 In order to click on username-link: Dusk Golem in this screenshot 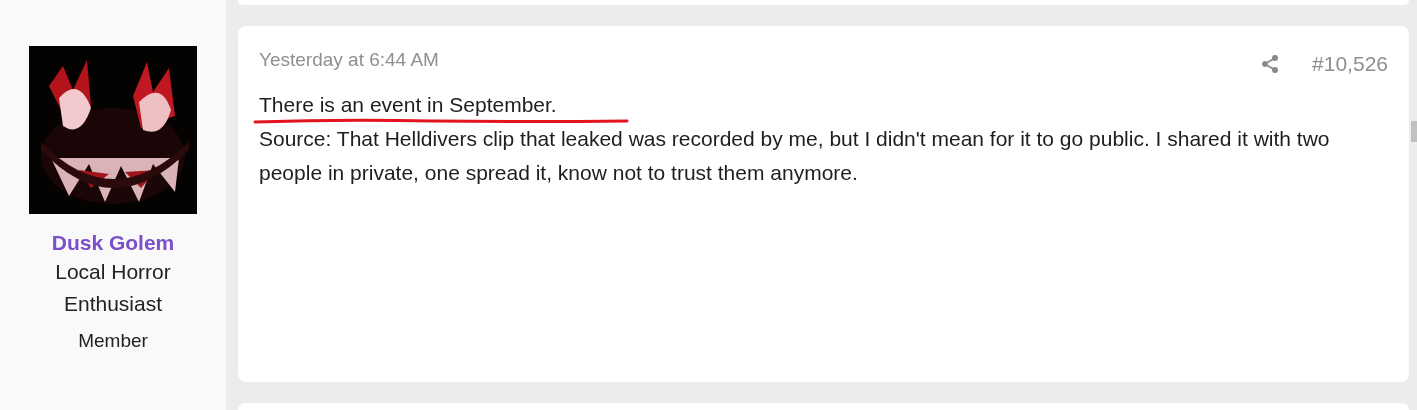, I will do `click(113, 243)`.